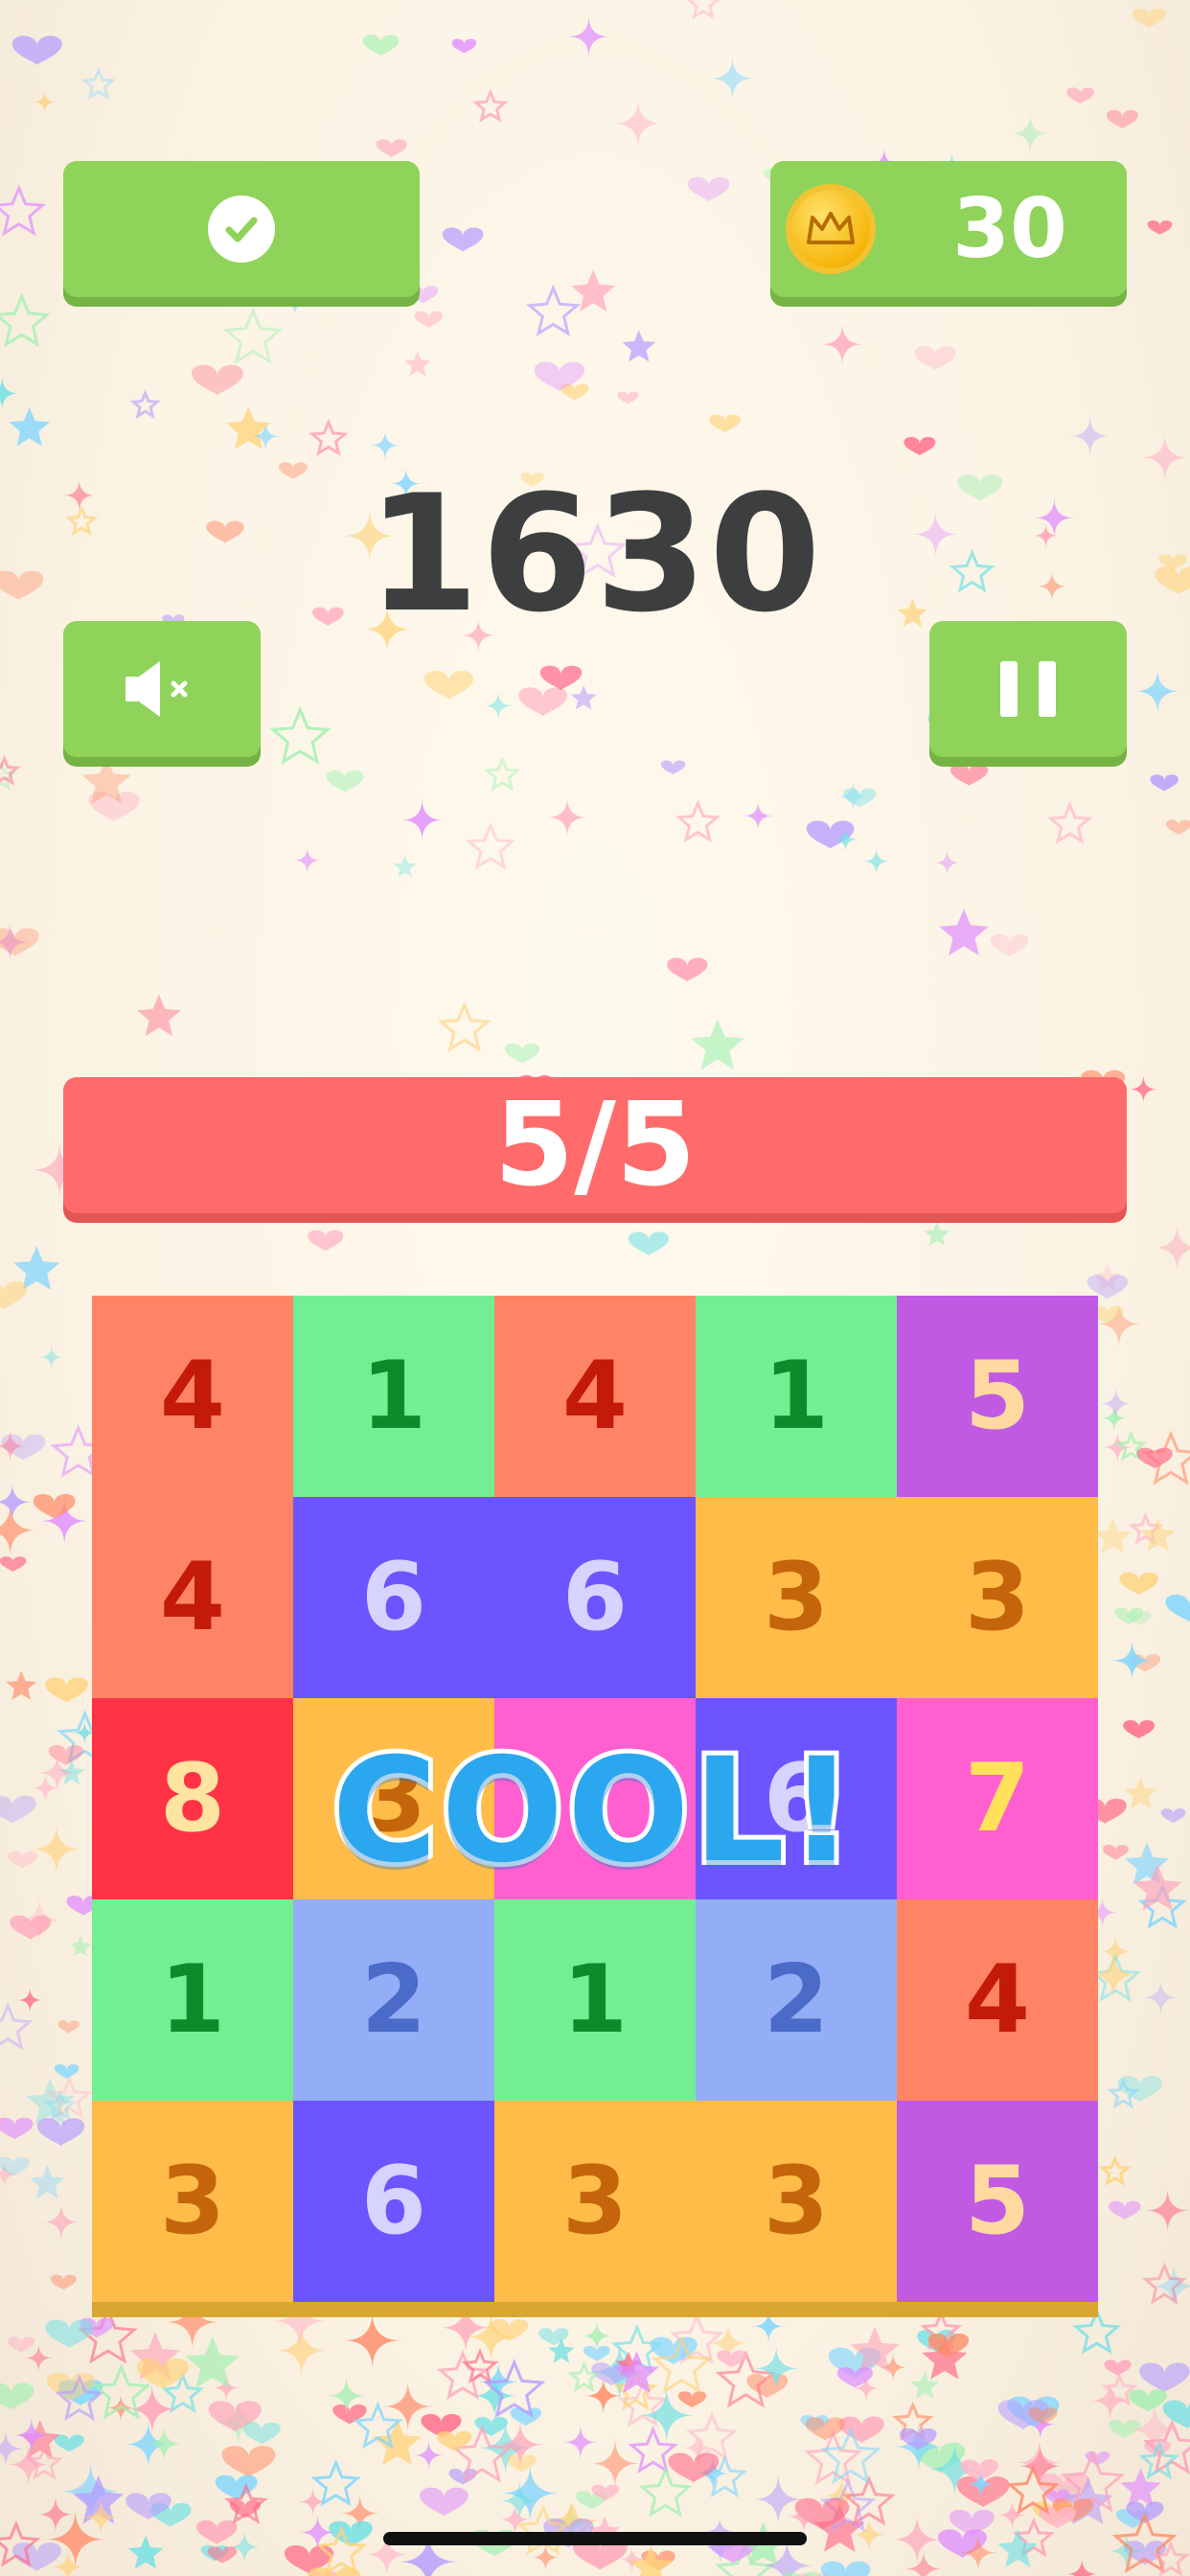 The height and width of the screenshot is (2576, 1190). What do you see at coordinates (595, 2538) in the screenshot?
I see `home-indicator` at bounding box center [595, 2538].